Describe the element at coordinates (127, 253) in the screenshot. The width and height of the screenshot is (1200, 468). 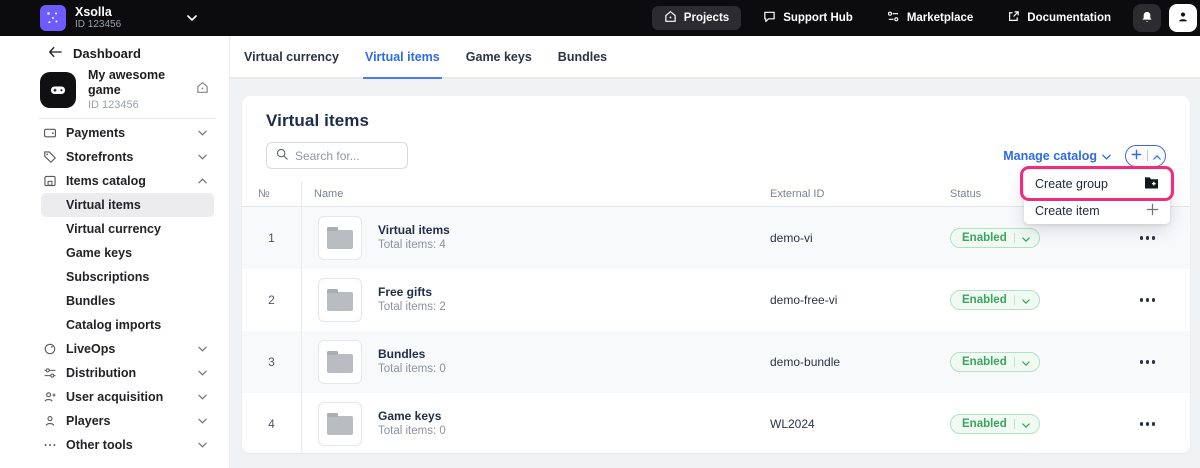
I see `sidebar-item-game-keys: Game keys` at that location.